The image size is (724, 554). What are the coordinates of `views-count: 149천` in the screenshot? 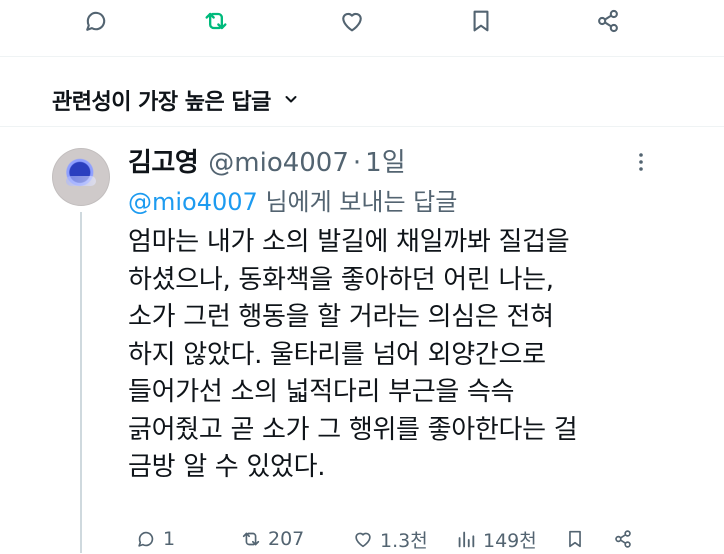 It's located at (510, 540).